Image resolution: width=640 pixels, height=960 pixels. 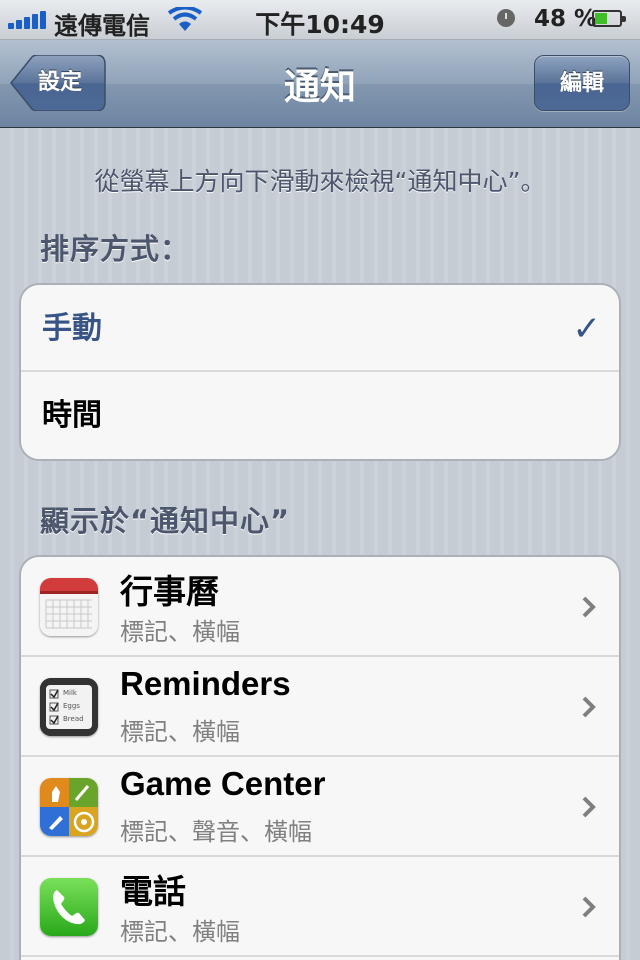 What do you see at coordinates (223, 783) in the screenshot?
I see `app-name: Game Center` at bounding box center [223, 783].